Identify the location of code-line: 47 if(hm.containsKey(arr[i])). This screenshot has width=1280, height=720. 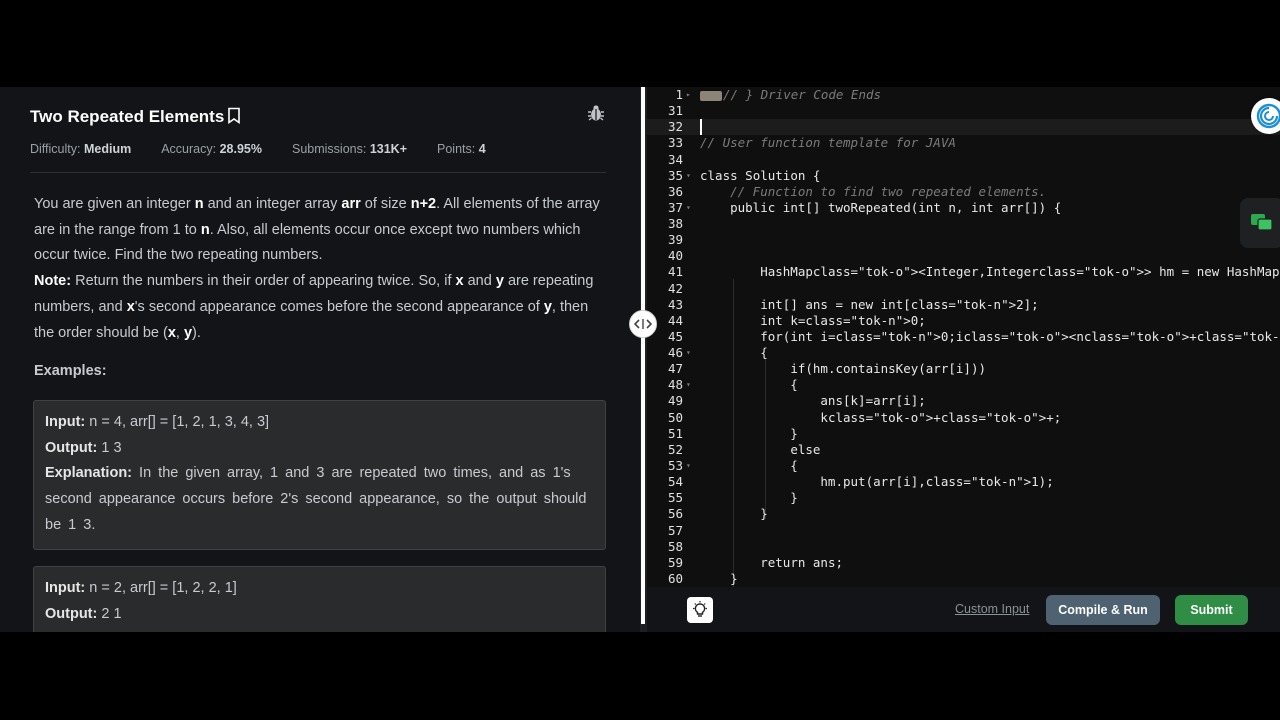
(963, 369).